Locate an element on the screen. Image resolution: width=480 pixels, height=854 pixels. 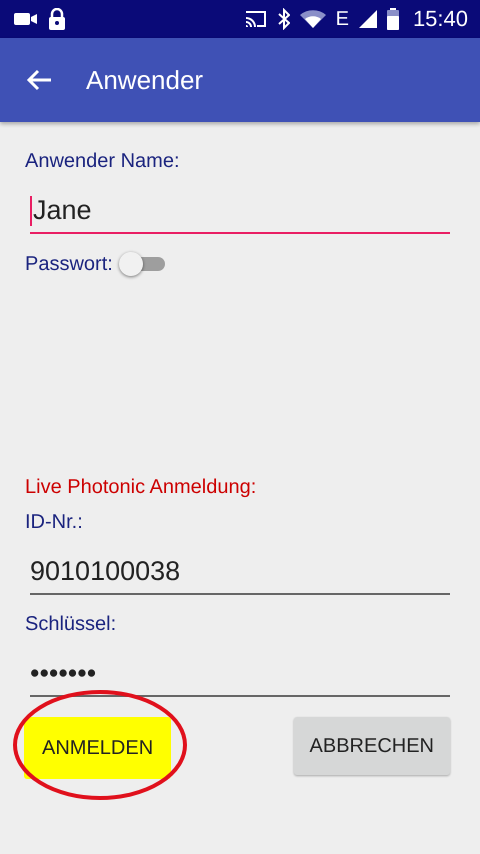
text-field: 9010100038 is located at coordinates (240, 570).